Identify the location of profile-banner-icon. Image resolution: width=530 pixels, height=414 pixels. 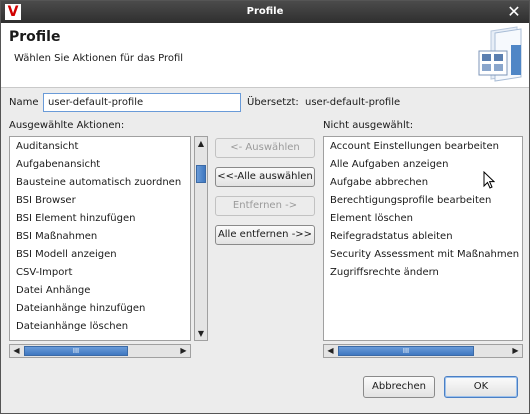
(500, 54).